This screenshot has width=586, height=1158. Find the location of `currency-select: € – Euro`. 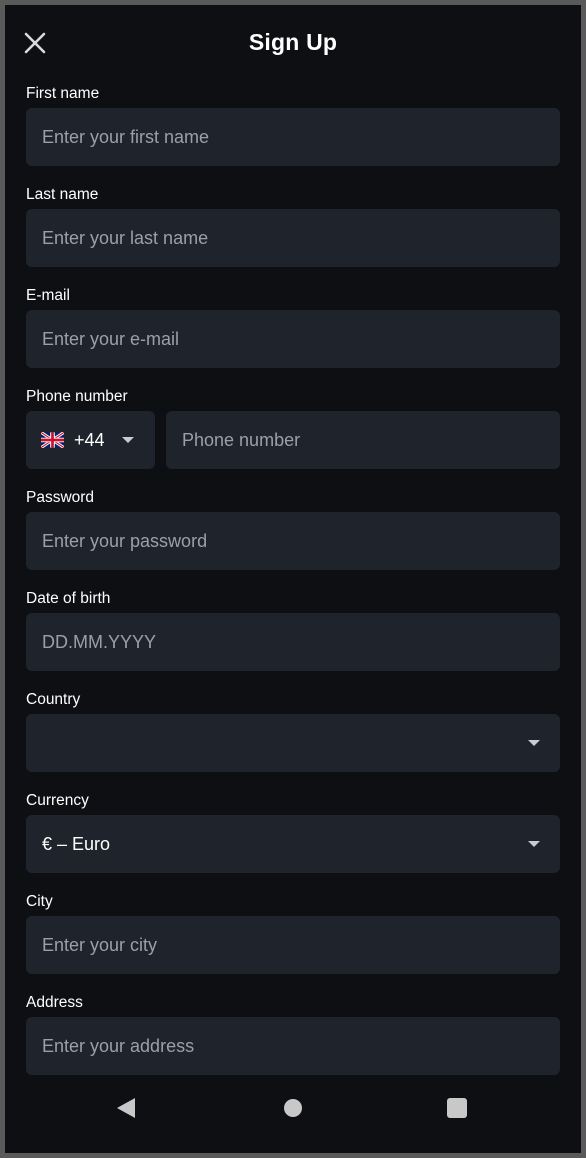

currency-select: € – Euro is located at coordinates (293, 844).